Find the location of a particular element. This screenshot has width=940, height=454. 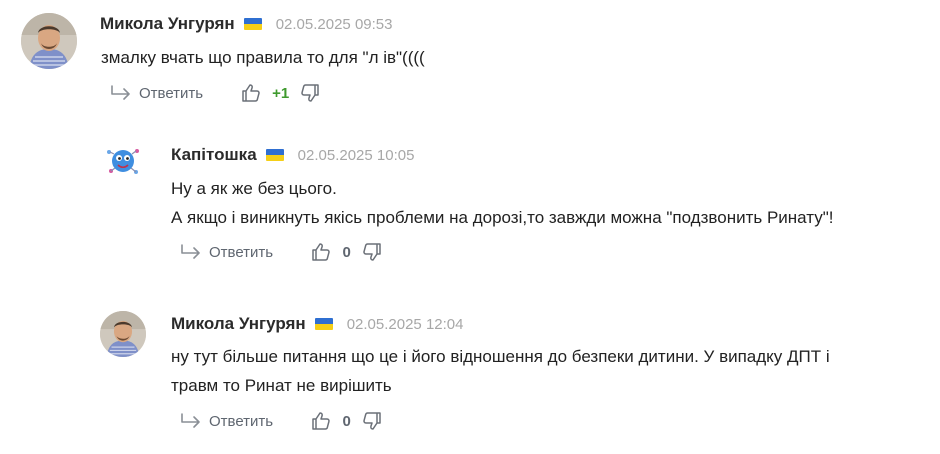

comment-text-line: Ну а як же без цього. is located at coordinates (254, 188).